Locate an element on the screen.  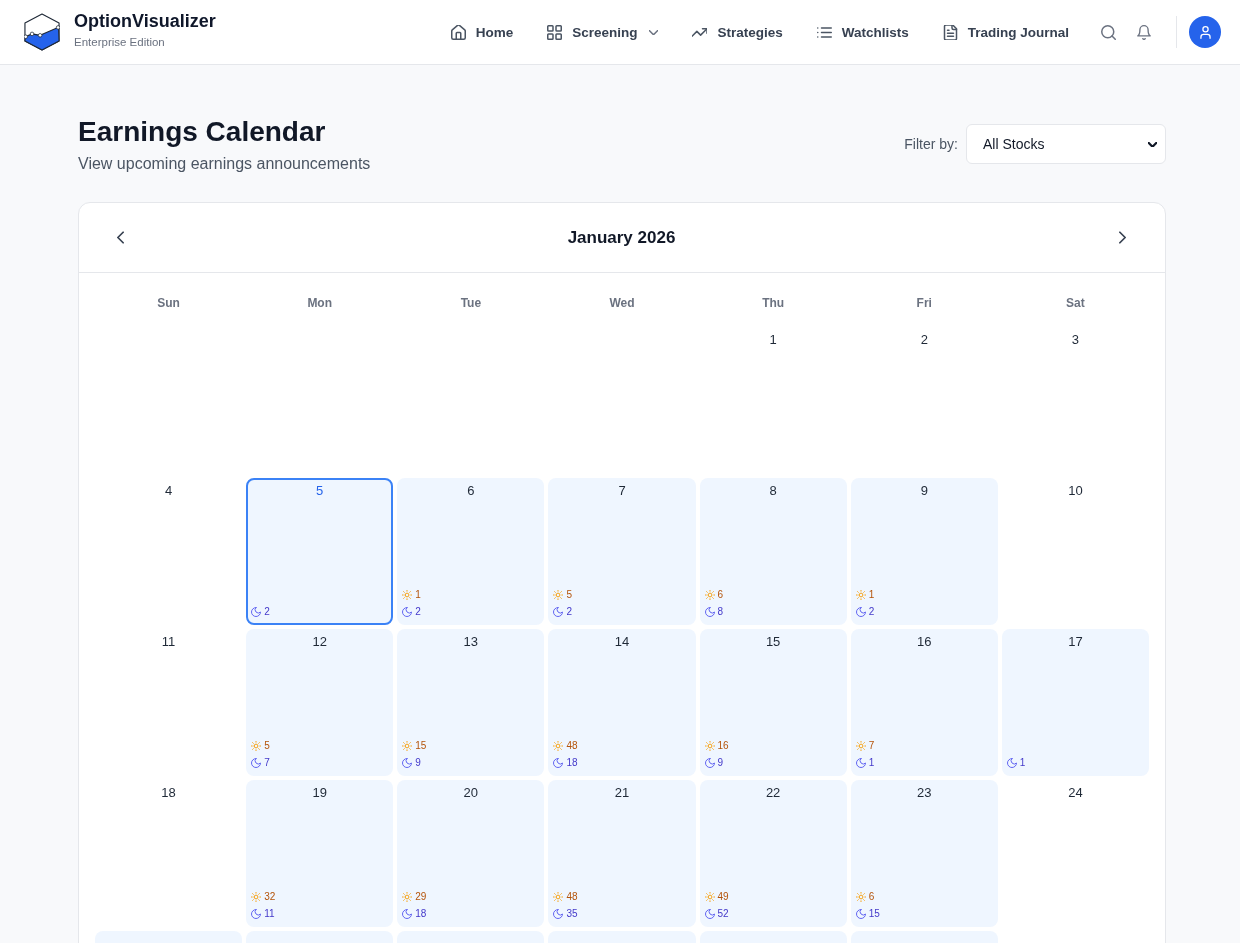
calendar-day: 9 1 2 is located at coordinates (924, 551).